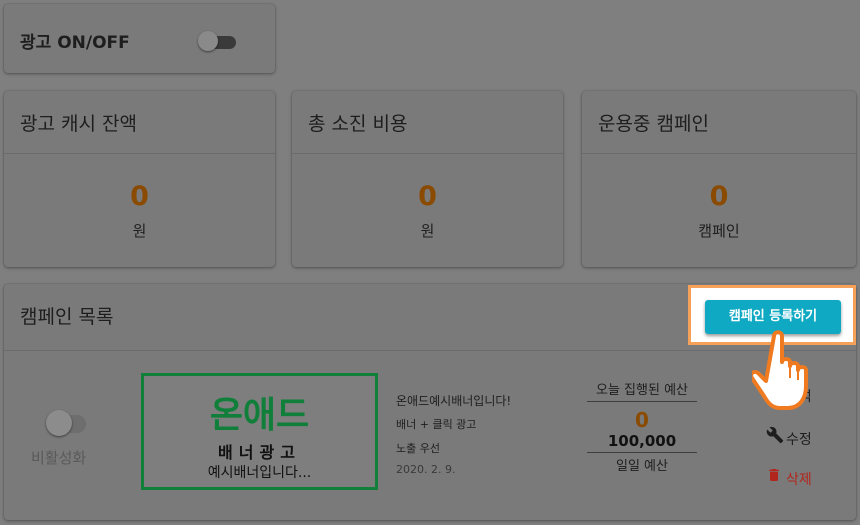 The width and height of the screenshot is (860, 525). What do you see at coordinates (418, 448) in the screenshot?
I see `campaign-priority: 노출 우선` at bounding box center [418, 448].